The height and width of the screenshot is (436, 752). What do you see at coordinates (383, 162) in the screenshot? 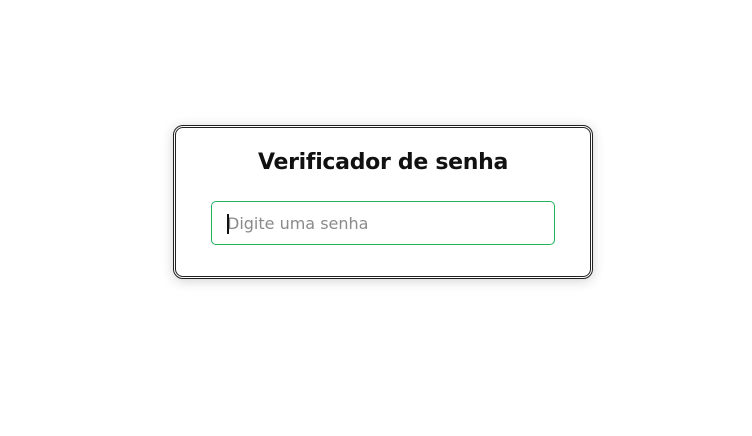
I see `card-title: Verificador de senha` at bounding box center [383, 162].